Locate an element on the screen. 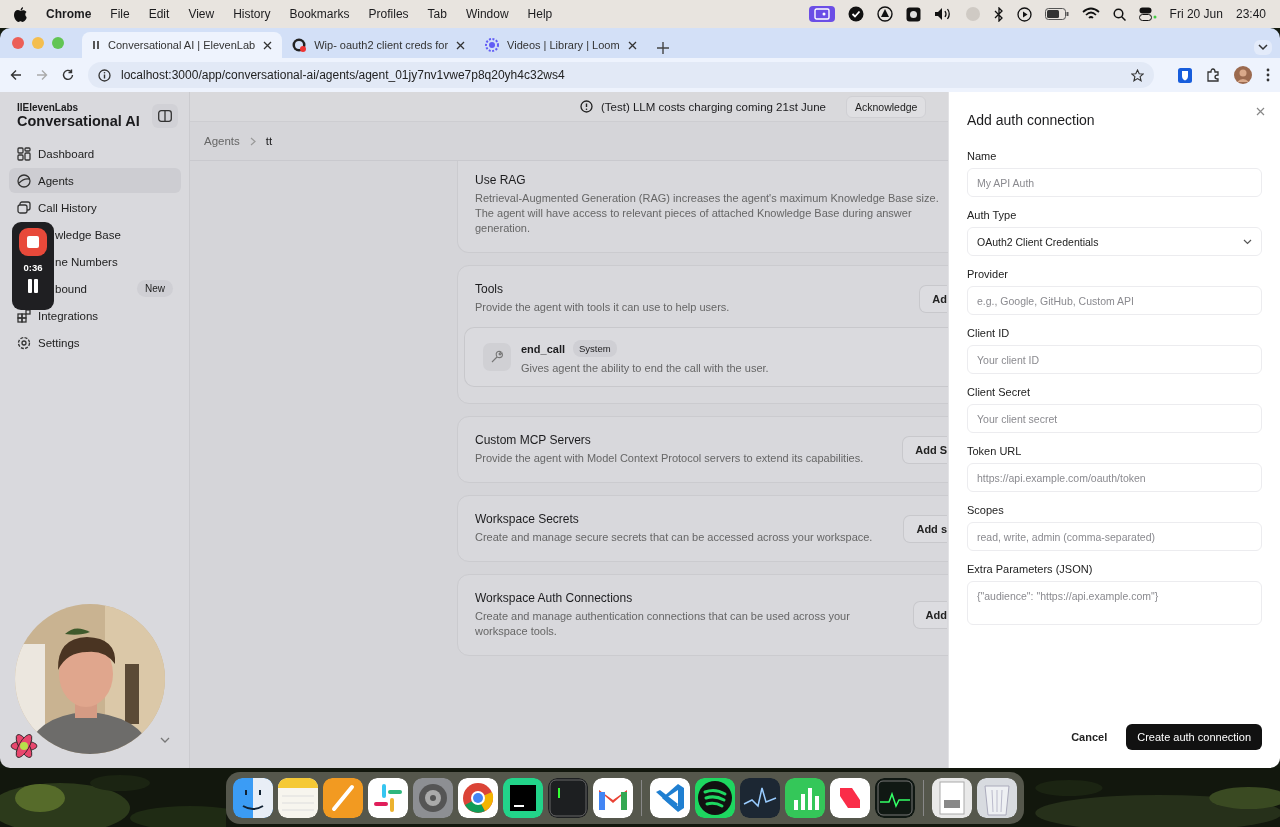 This screenshot has height=827, width=1280. menu-item: Profiles is located at coordinates (388, 14).